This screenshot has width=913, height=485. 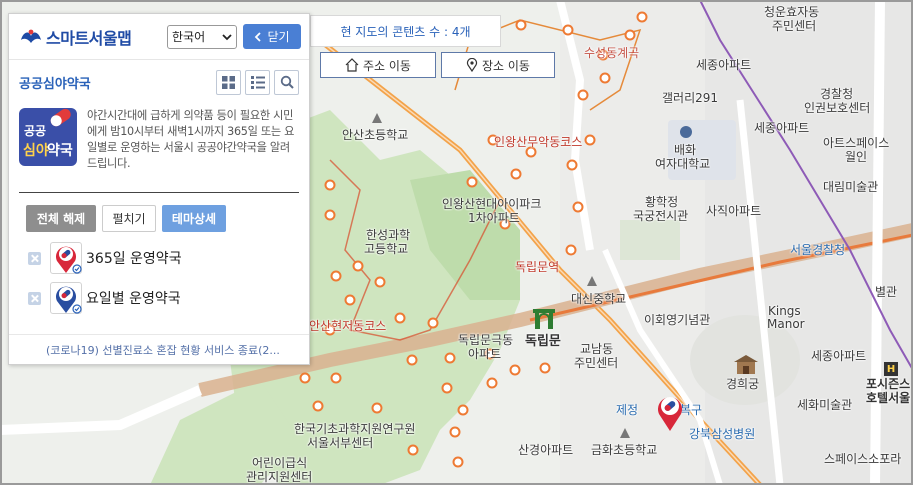 I want to click on theme-actions: 전체 해제 펼치기 테마상세, so click(x=159, y=212).